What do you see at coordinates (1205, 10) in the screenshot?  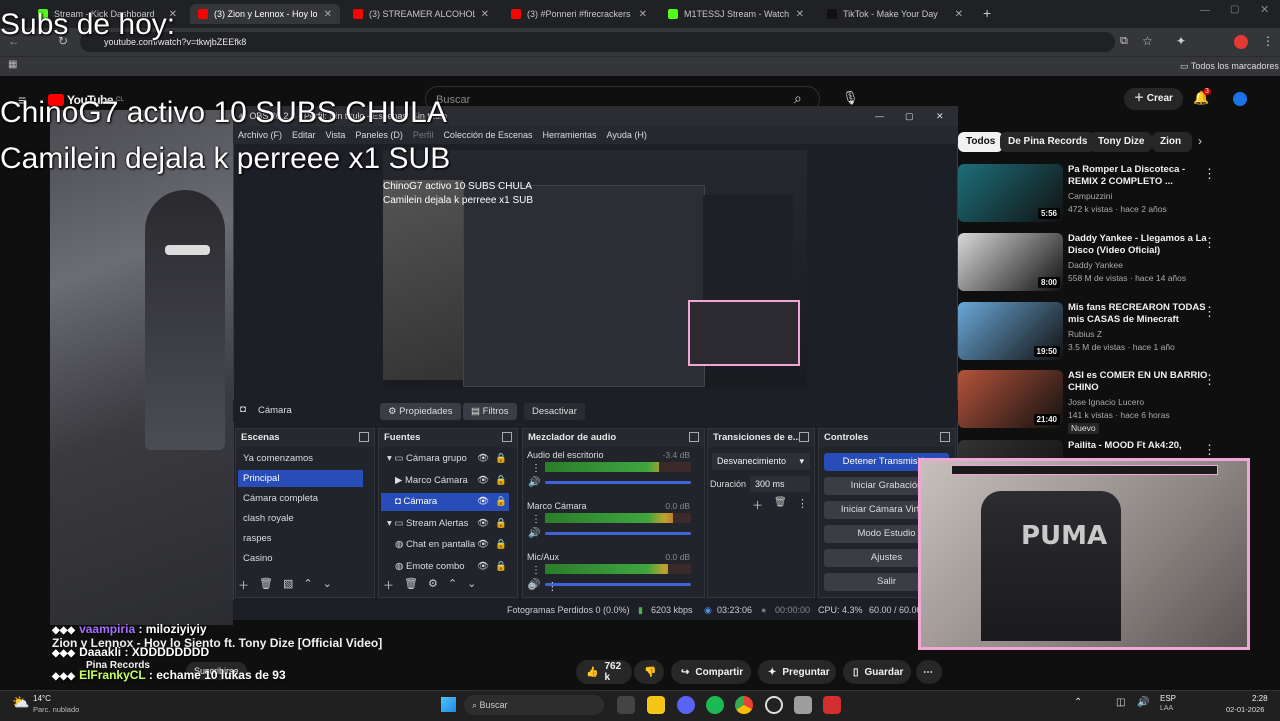 I see `minimize-window-icon: —` at bounding box center [1205, 10].